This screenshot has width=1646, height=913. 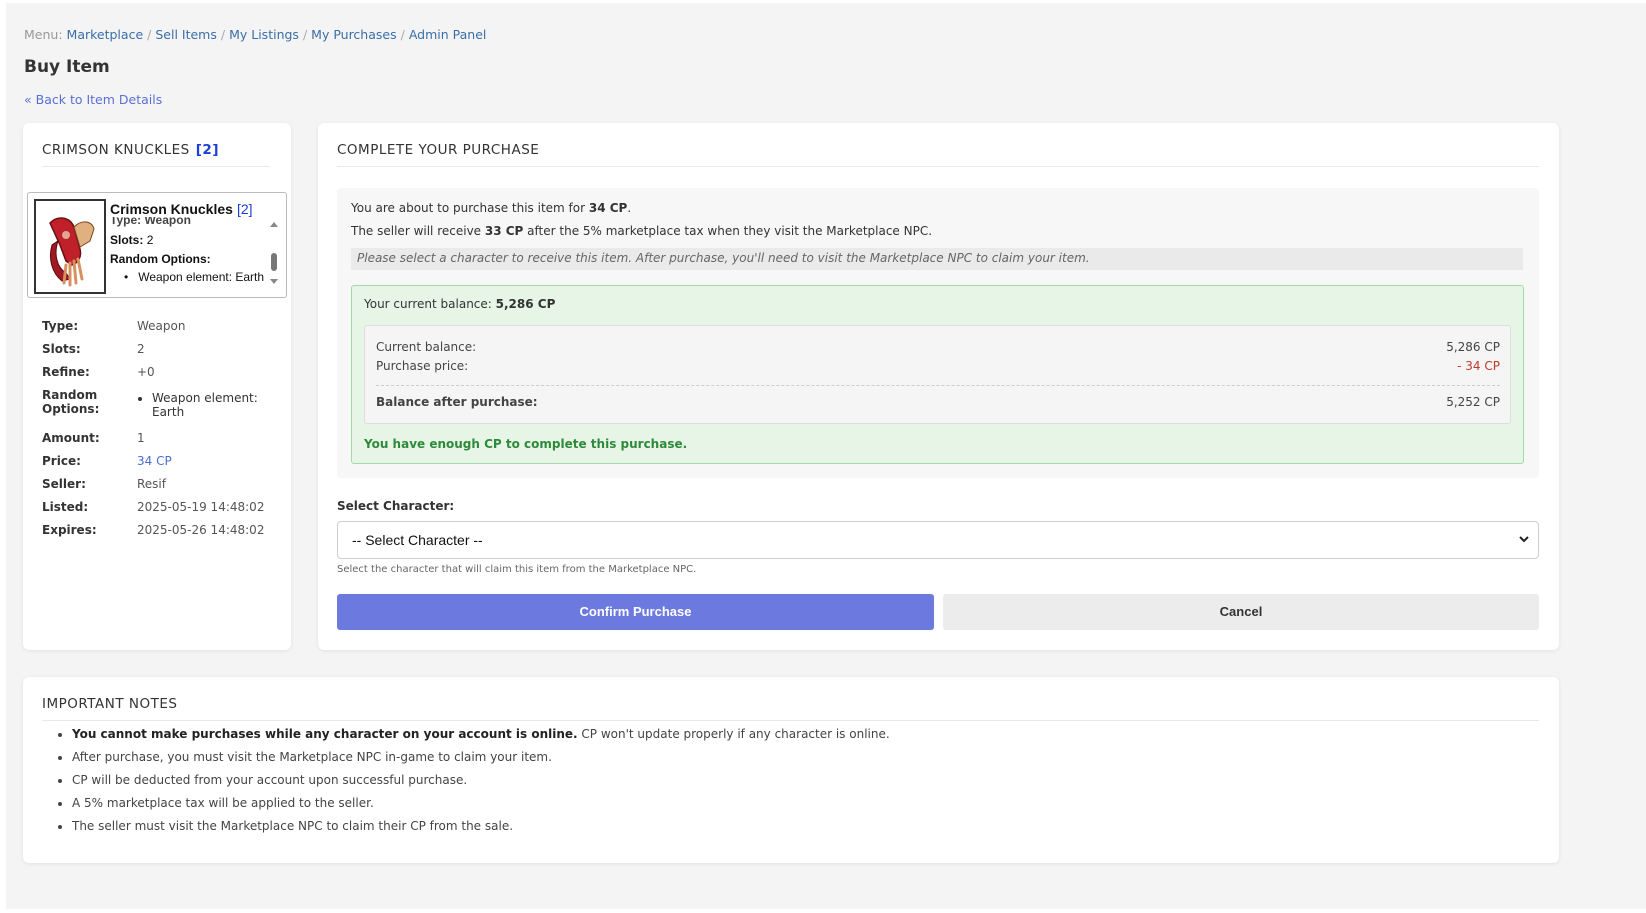 I want to click on prop-value: 2025-05-26 14:48:02, so click(x=201, y=530).